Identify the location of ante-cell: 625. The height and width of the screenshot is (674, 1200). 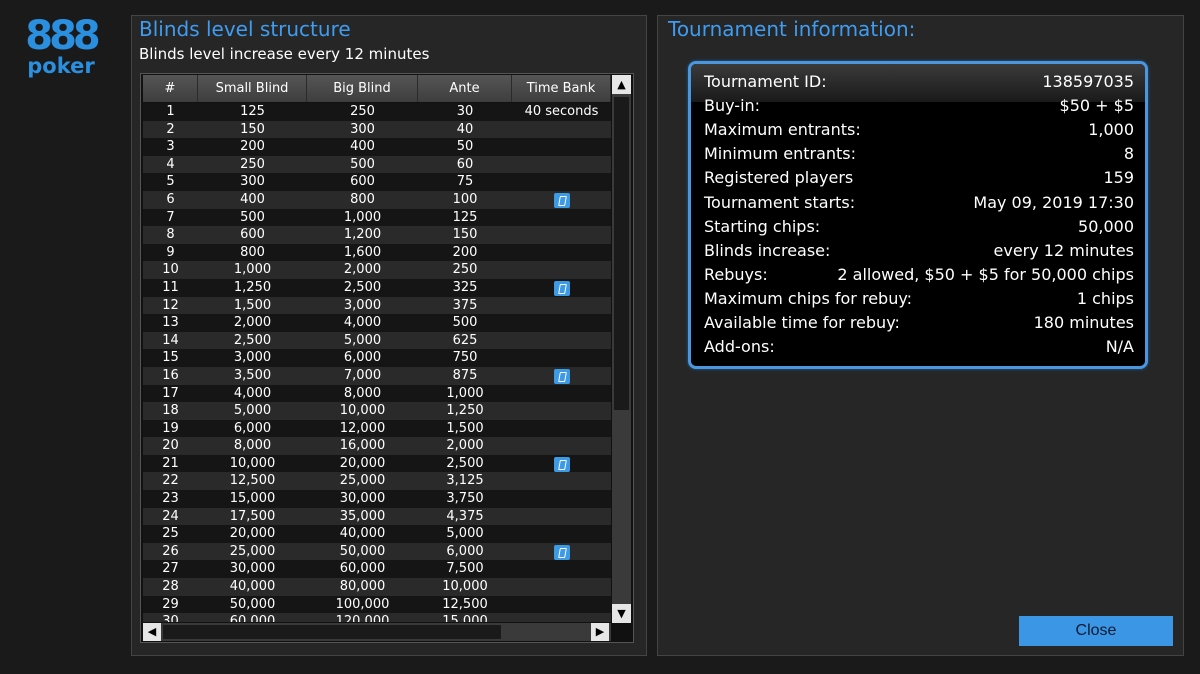
(465, 340).